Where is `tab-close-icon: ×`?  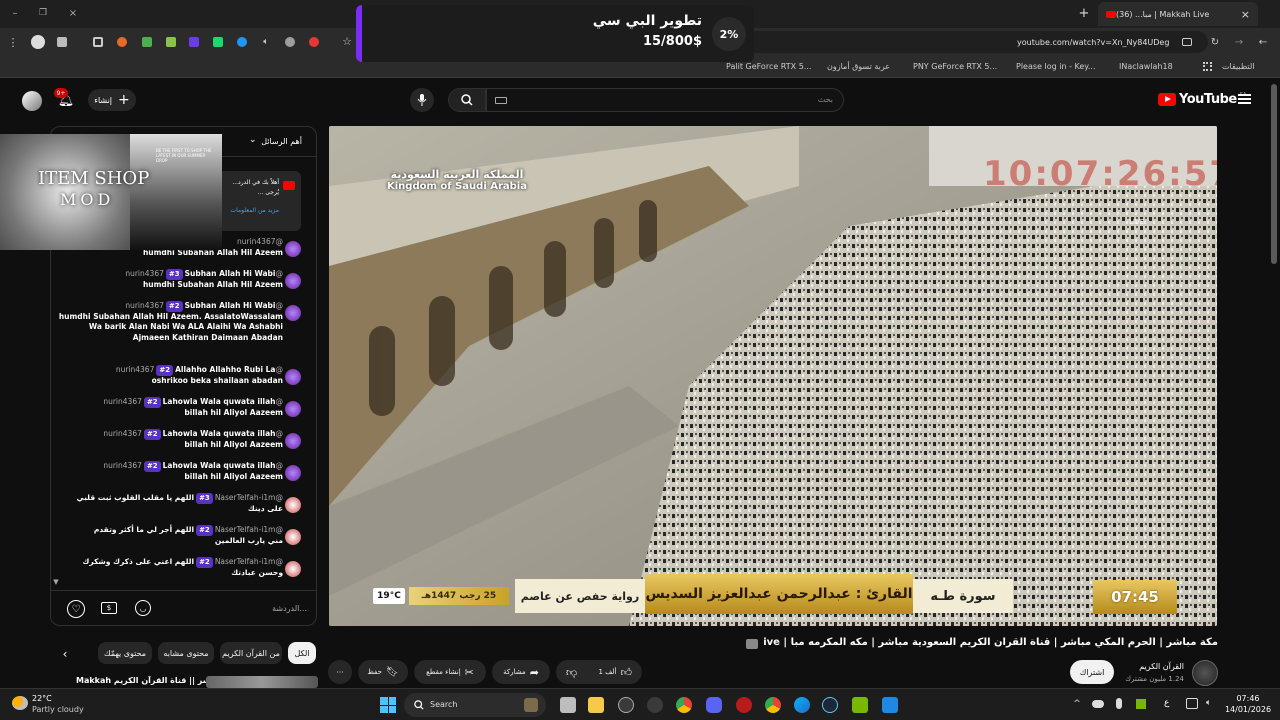 tab-close-icon: × is located at coordinates (1245, 14).